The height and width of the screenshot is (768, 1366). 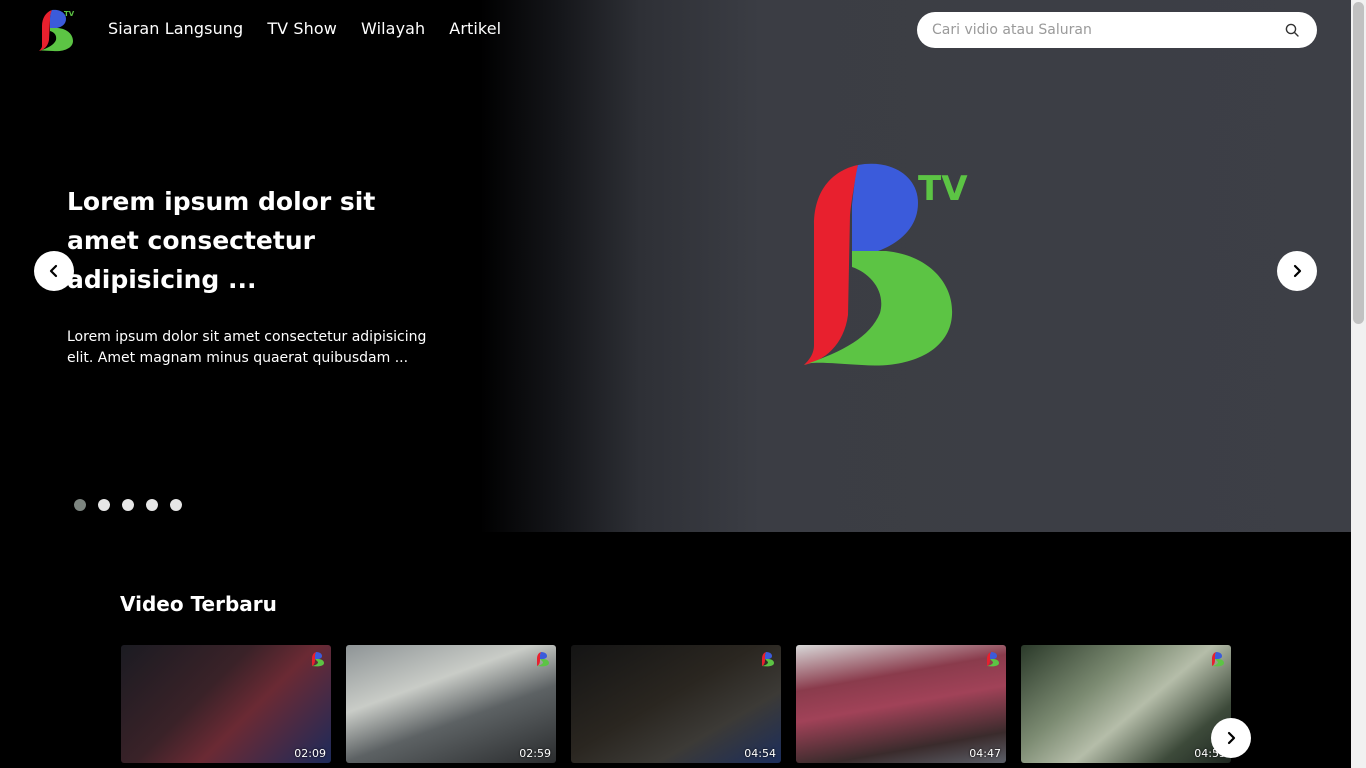 I want to click on hero-prev-button, so click(x=54, y=271).